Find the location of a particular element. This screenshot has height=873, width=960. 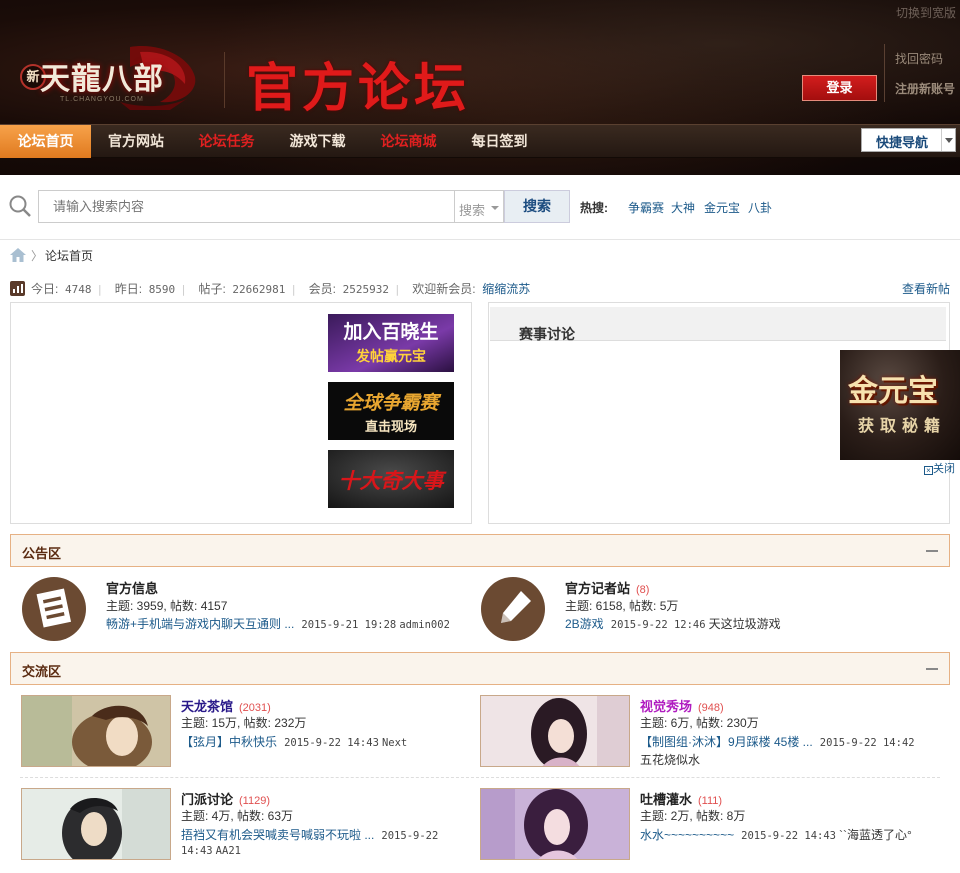

hot-word-link: 金元宝 is located at coordinates (722, 207).